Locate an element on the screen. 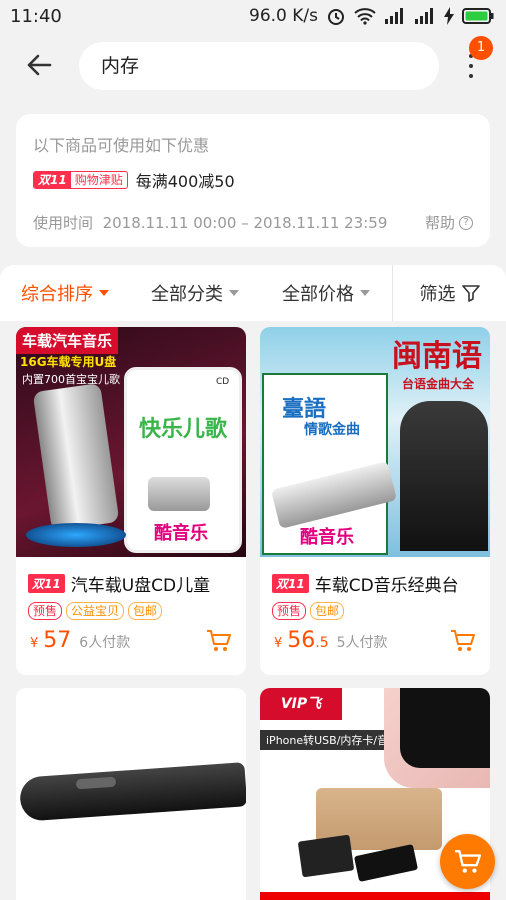 The image size is (506, 900). product-title: 双11 汽车载U盘CD儿童 is located at coordinates (131, 576).